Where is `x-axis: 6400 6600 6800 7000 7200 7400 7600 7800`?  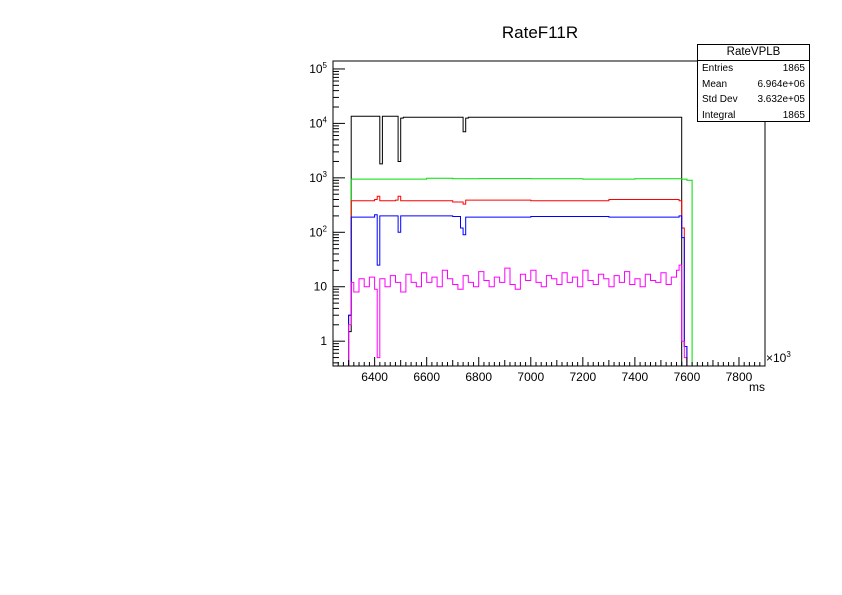
x-axis: 6400 6600 6800 7000 7200 7400 7600 7800 is located at coordinates (551, 370).